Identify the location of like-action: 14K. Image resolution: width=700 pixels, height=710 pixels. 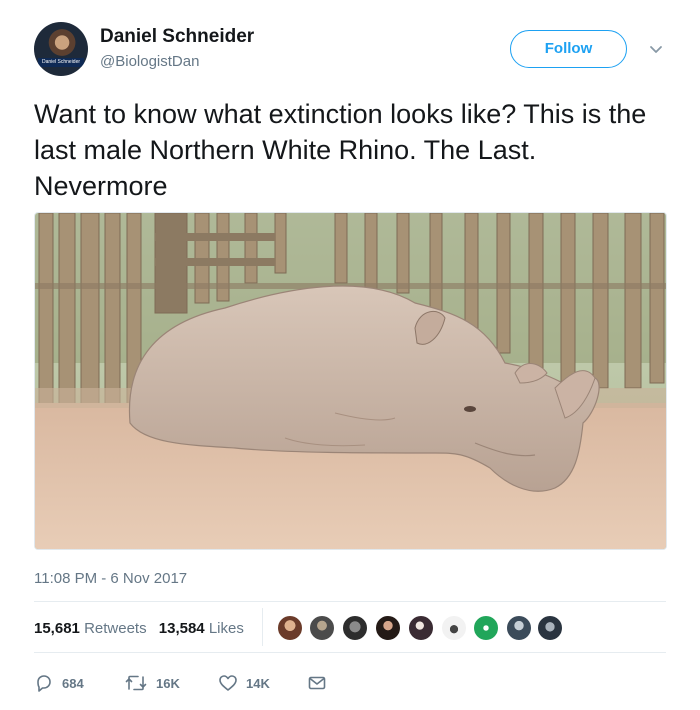
(244, 683).